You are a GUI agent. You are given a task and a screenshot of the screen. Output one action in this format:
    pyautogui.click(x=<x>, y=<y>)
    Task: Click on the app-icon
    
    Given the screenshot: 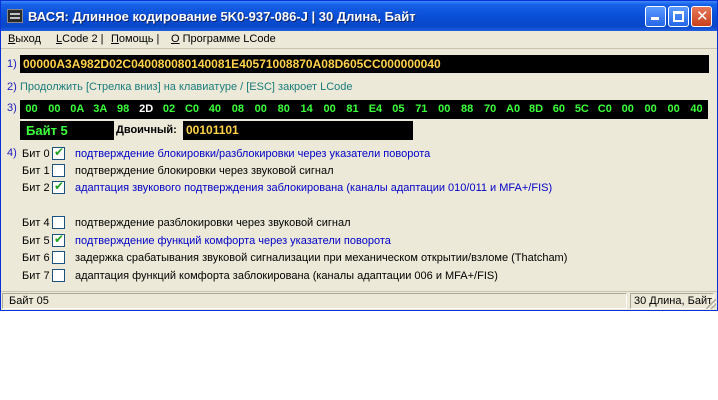 What is the action you would take?
    pyautogui.click(x=15, y=16)
    